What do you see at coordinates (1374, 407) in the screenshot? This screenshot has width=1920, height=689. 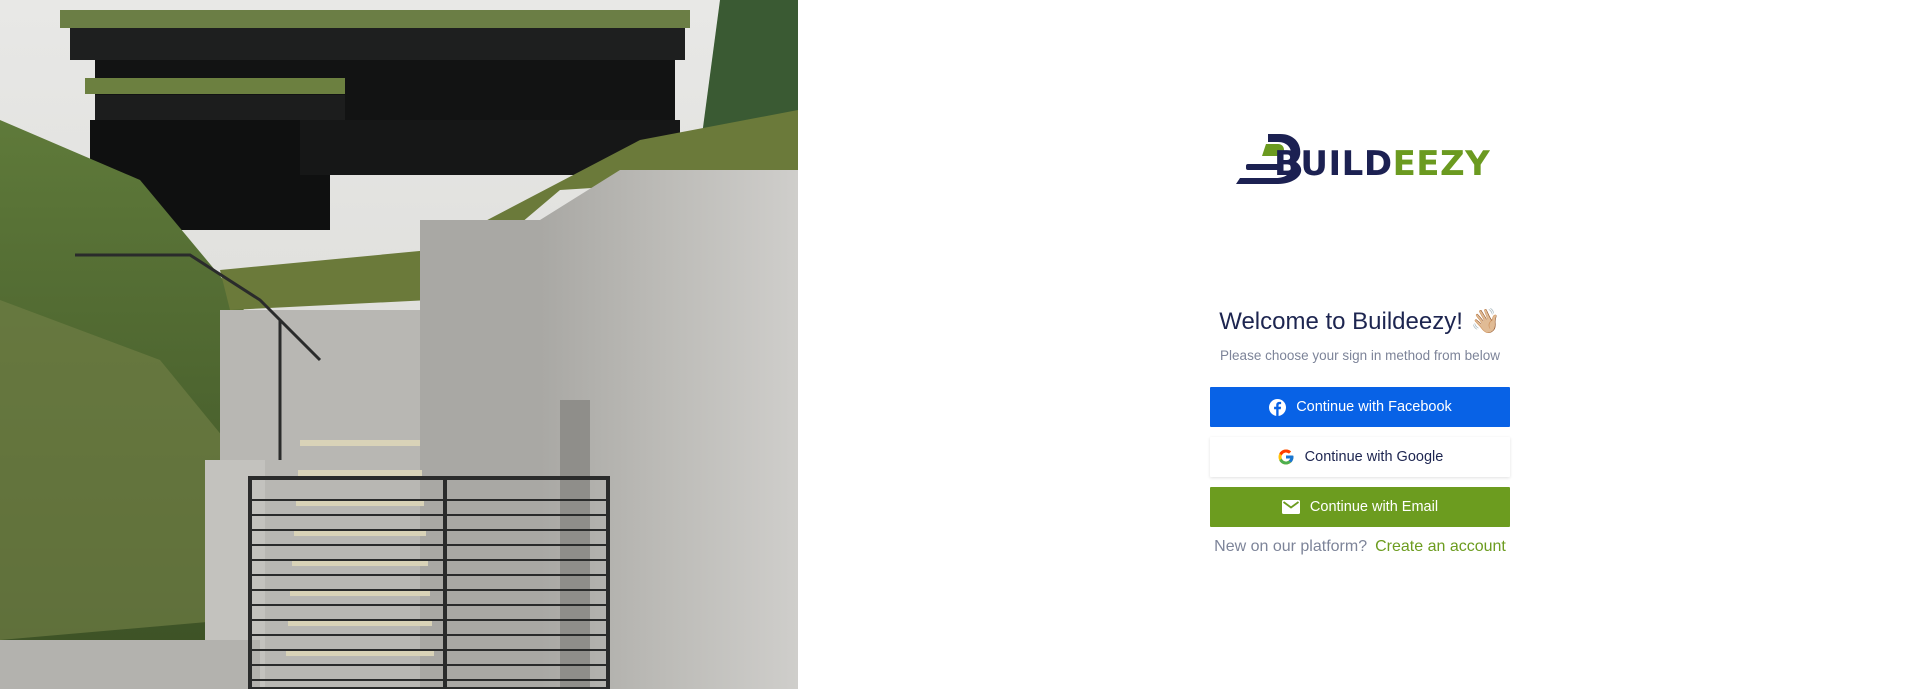 I see `facebook-button-label: Continue with Facebook` at bounding box center [1374, 407].